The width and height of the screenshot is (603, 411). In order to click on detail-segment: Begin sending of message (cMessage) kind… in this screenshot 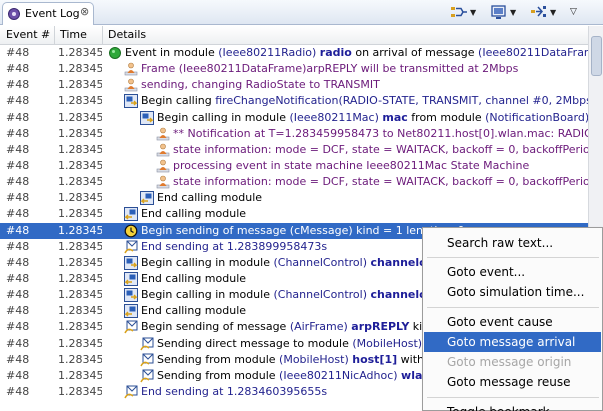, I will do `click(303, 230)`.